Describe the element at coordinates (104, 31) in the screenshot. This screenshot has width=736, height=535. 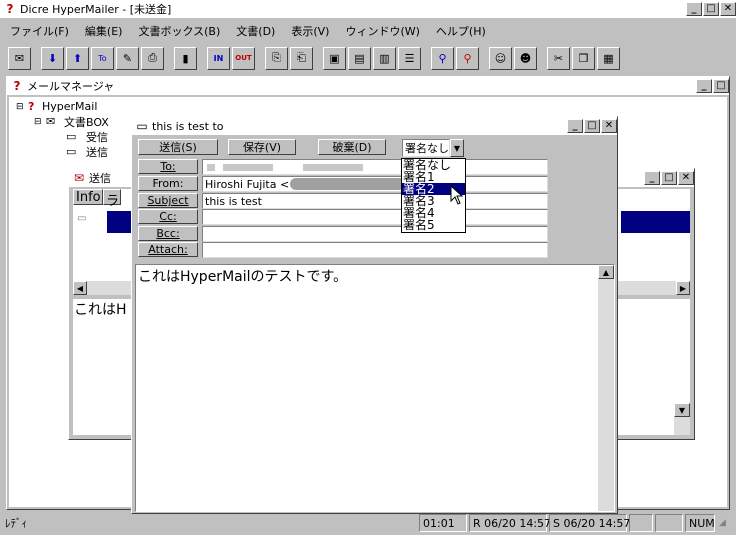
I see `menu-edit: 編集(E)` at that location.